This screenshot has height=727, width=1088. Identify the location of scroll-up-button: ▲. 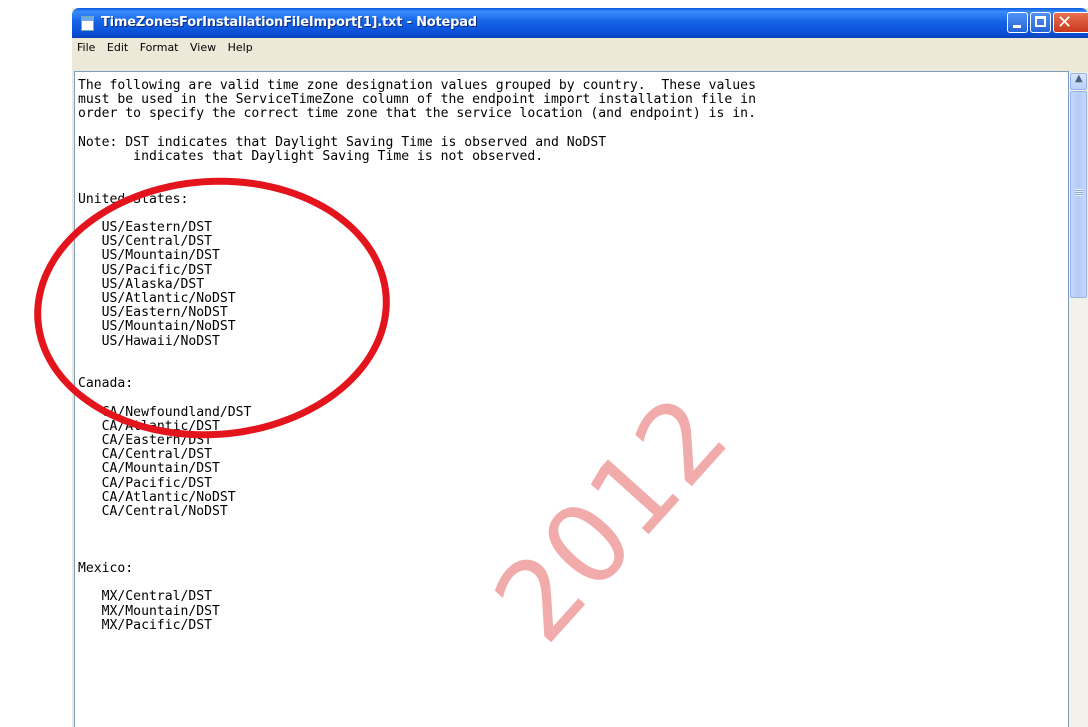
(1078, 81).